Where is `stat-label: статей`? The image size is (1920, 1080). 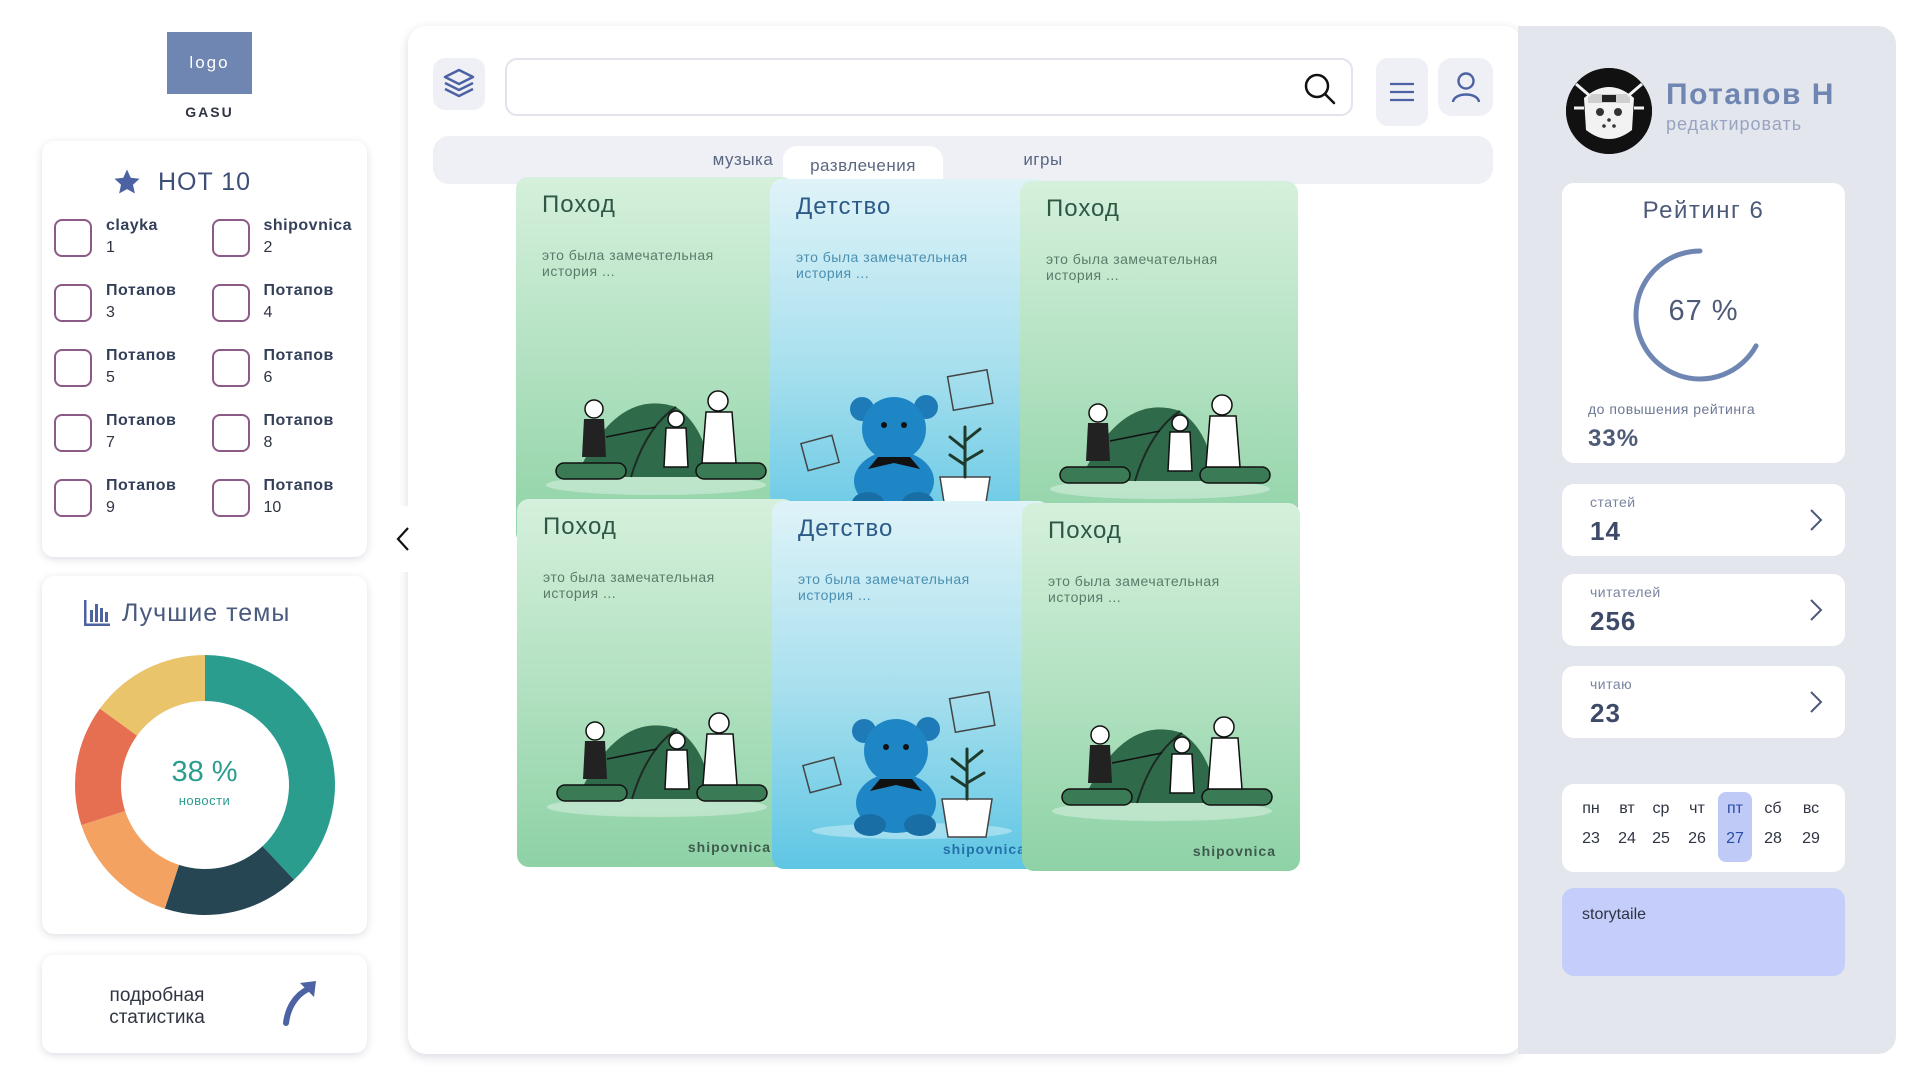
stat-label: статей is located at coordinates (1613, 502).